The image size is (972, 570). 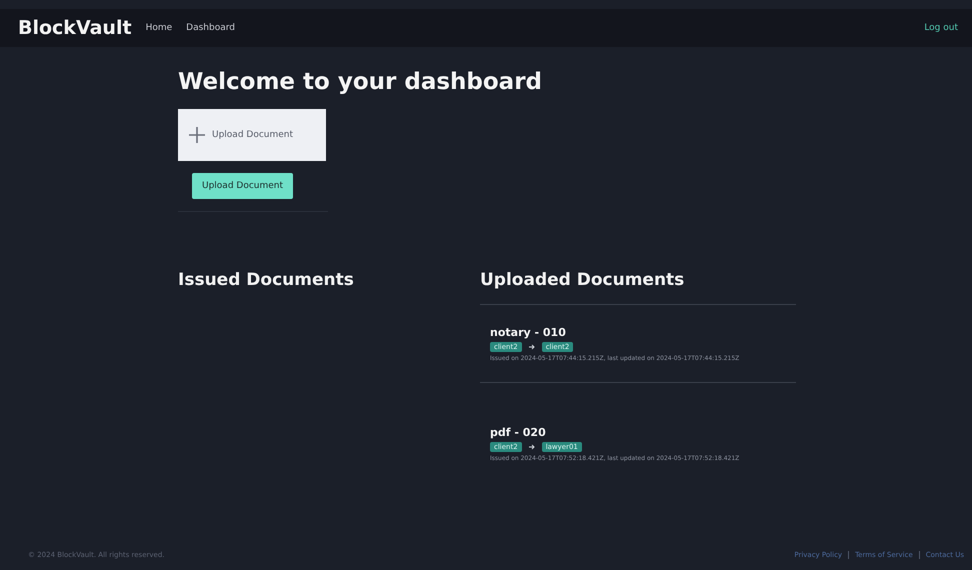 I want to click on section-heading: Issued Documents, so click(x=266, y=280).